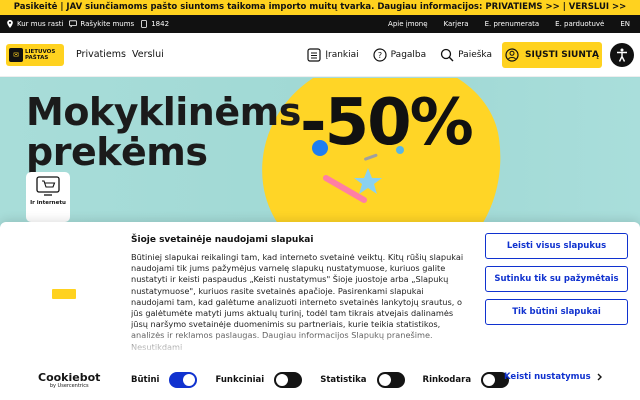 Image resolution: width=640 pixels, height=400 pixels. What do you see at coordinates (48, 197) in the screenshot?
I see `online-badge: Ir internetu` at bounding box center [48, 197].